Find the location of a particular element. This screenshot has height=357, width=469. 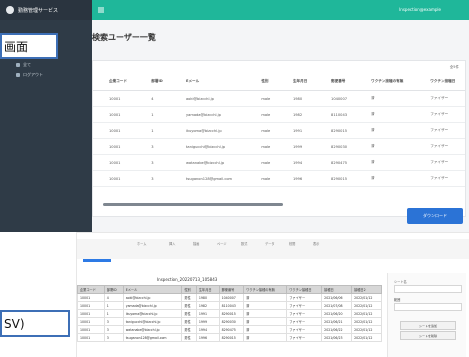

table-cell: 1 is located at coordinates (152, 114).